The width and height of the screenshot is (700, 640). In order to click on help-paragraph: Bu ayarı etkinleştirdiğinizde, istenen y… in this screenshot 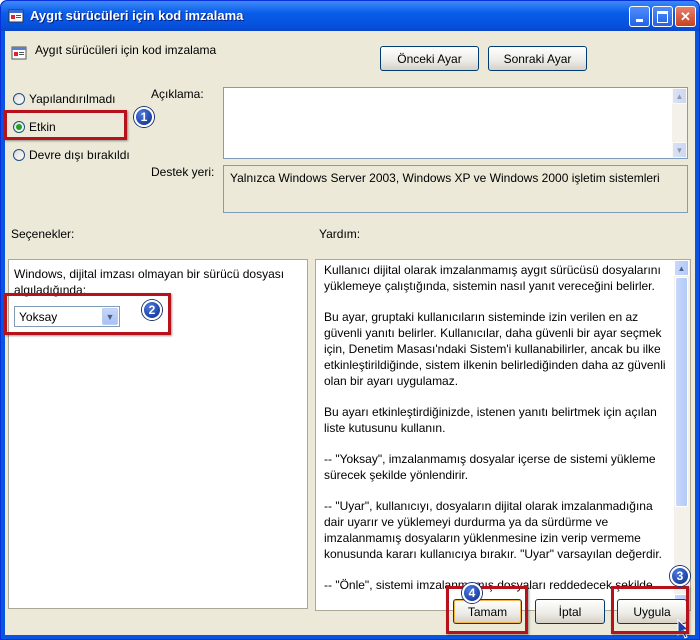, I will do `click(490, 420)`.